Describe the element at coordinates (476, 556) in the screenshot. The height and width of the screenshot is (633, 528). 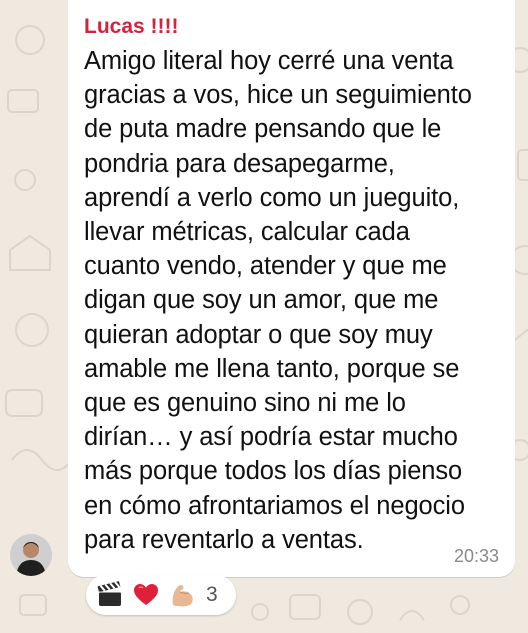
I see `message-timestamp: 20:33` at that location.